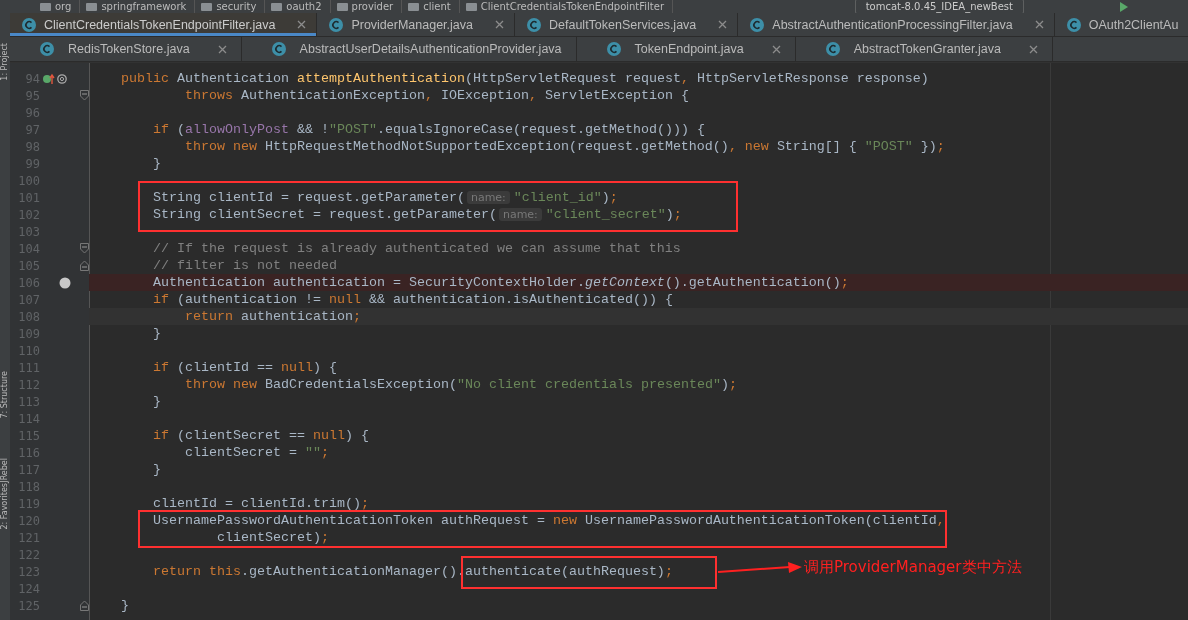 The width and height of the screenshot is (1188, 620). I want to click on tool-window-tab: 1: Project, so click(5, 62).